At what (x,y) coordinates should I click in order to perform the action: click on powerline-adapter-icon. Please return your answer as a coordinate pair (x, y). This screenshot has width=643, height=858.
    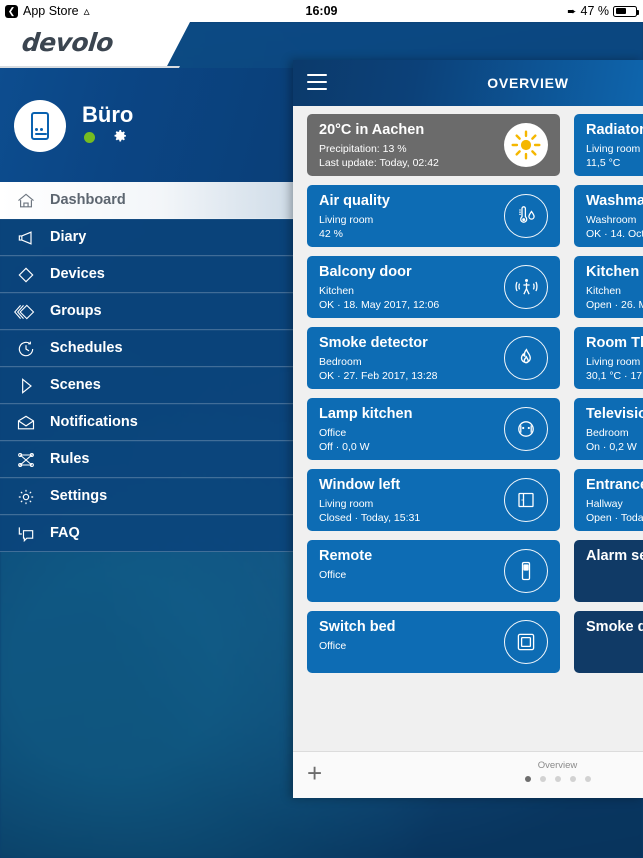
    Looking at the image, I should click on (40, 126).